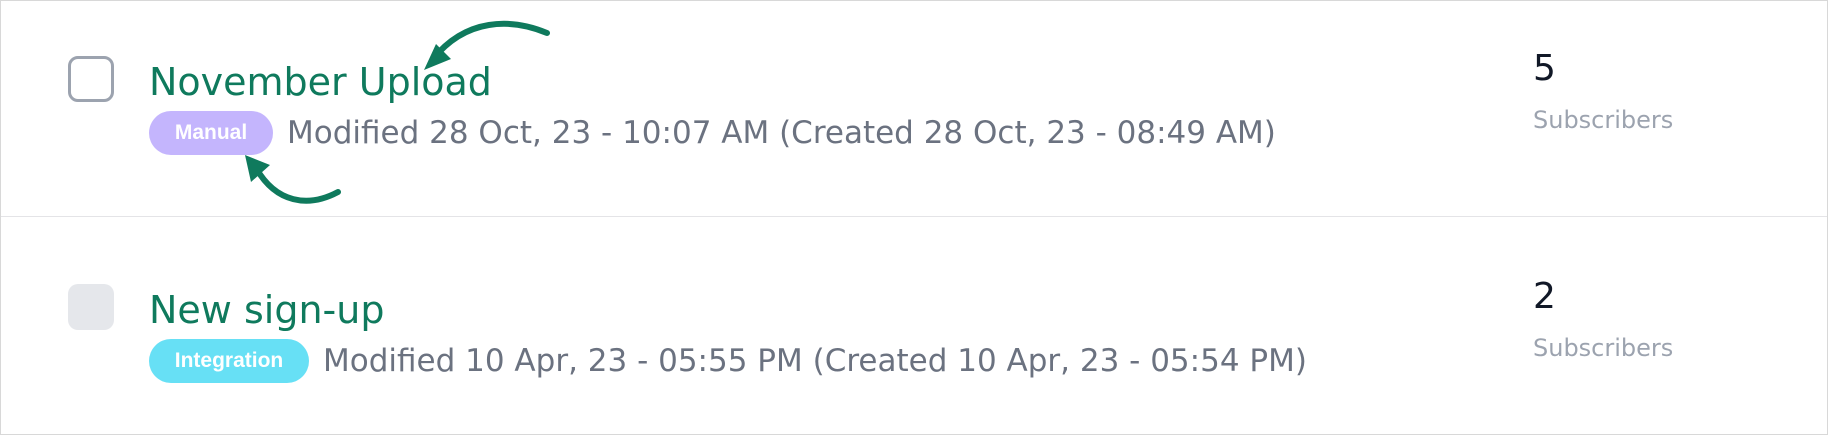  What do you see at coordinates (211, 133) in the screenshot?
I see `source-badge-manual: Manual` at bounding box center [211, 133].